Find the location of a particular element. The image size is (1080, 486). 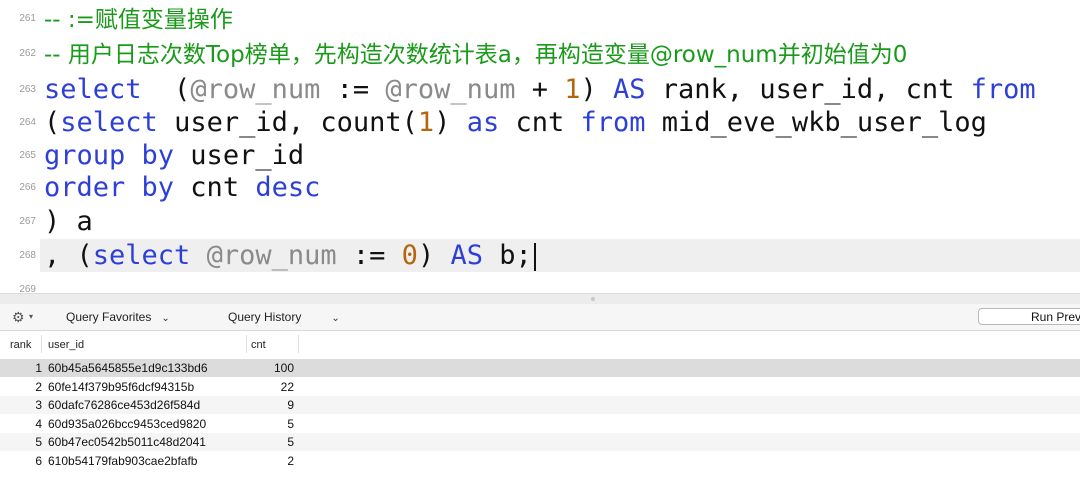

code-text: ) a is located at coordinates (68, 221).